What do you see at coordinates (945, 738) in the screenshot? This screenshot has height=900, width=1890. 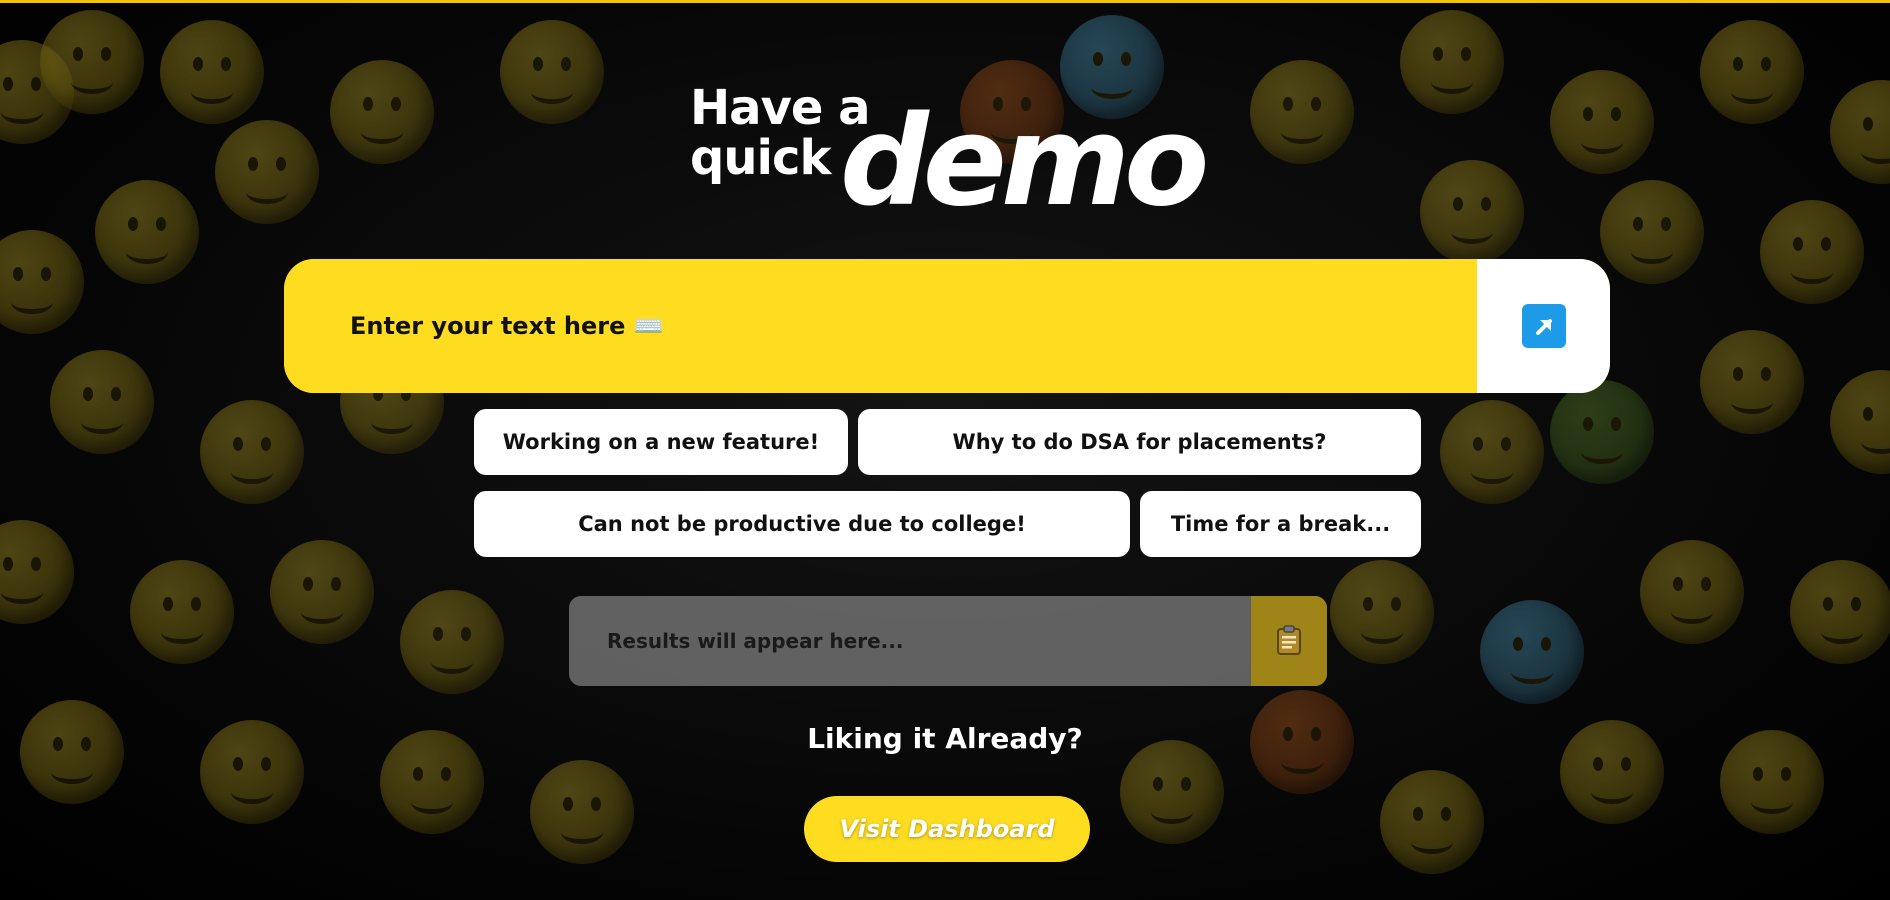 I see `cta-heading: Liking it Already?` at bounding box center [945, 738].